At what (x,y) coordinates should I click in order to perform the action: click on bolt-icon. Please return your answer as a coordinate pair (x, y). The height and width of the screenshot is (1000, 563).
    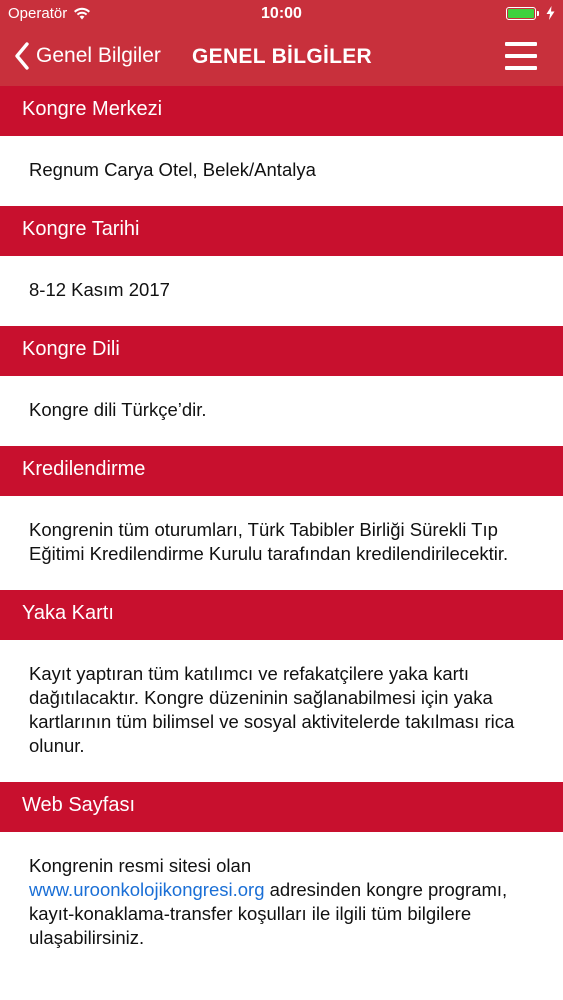
    Looking at the image, I should click on (550, 13).